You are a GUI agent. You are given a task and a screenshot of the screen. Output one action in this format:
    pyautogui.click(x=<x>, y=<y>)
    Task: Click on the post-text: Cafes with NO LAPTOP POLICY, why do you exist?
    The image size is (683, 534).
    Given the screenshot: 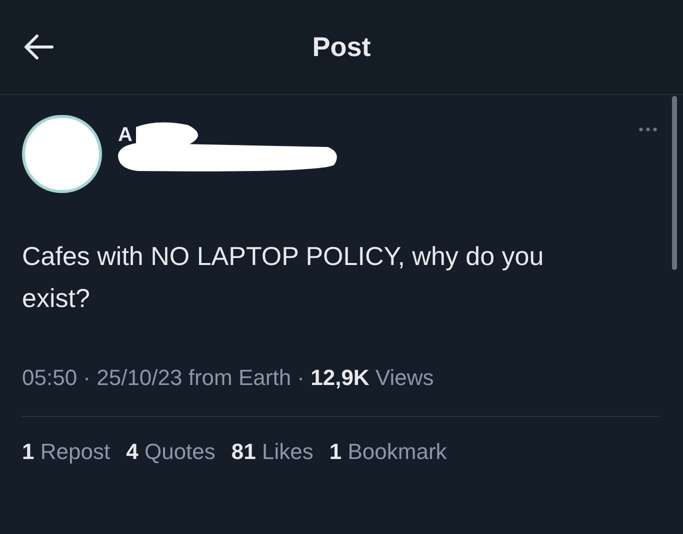 What is the action you would take?
    pyautogui.click(x=283, y=277)
    